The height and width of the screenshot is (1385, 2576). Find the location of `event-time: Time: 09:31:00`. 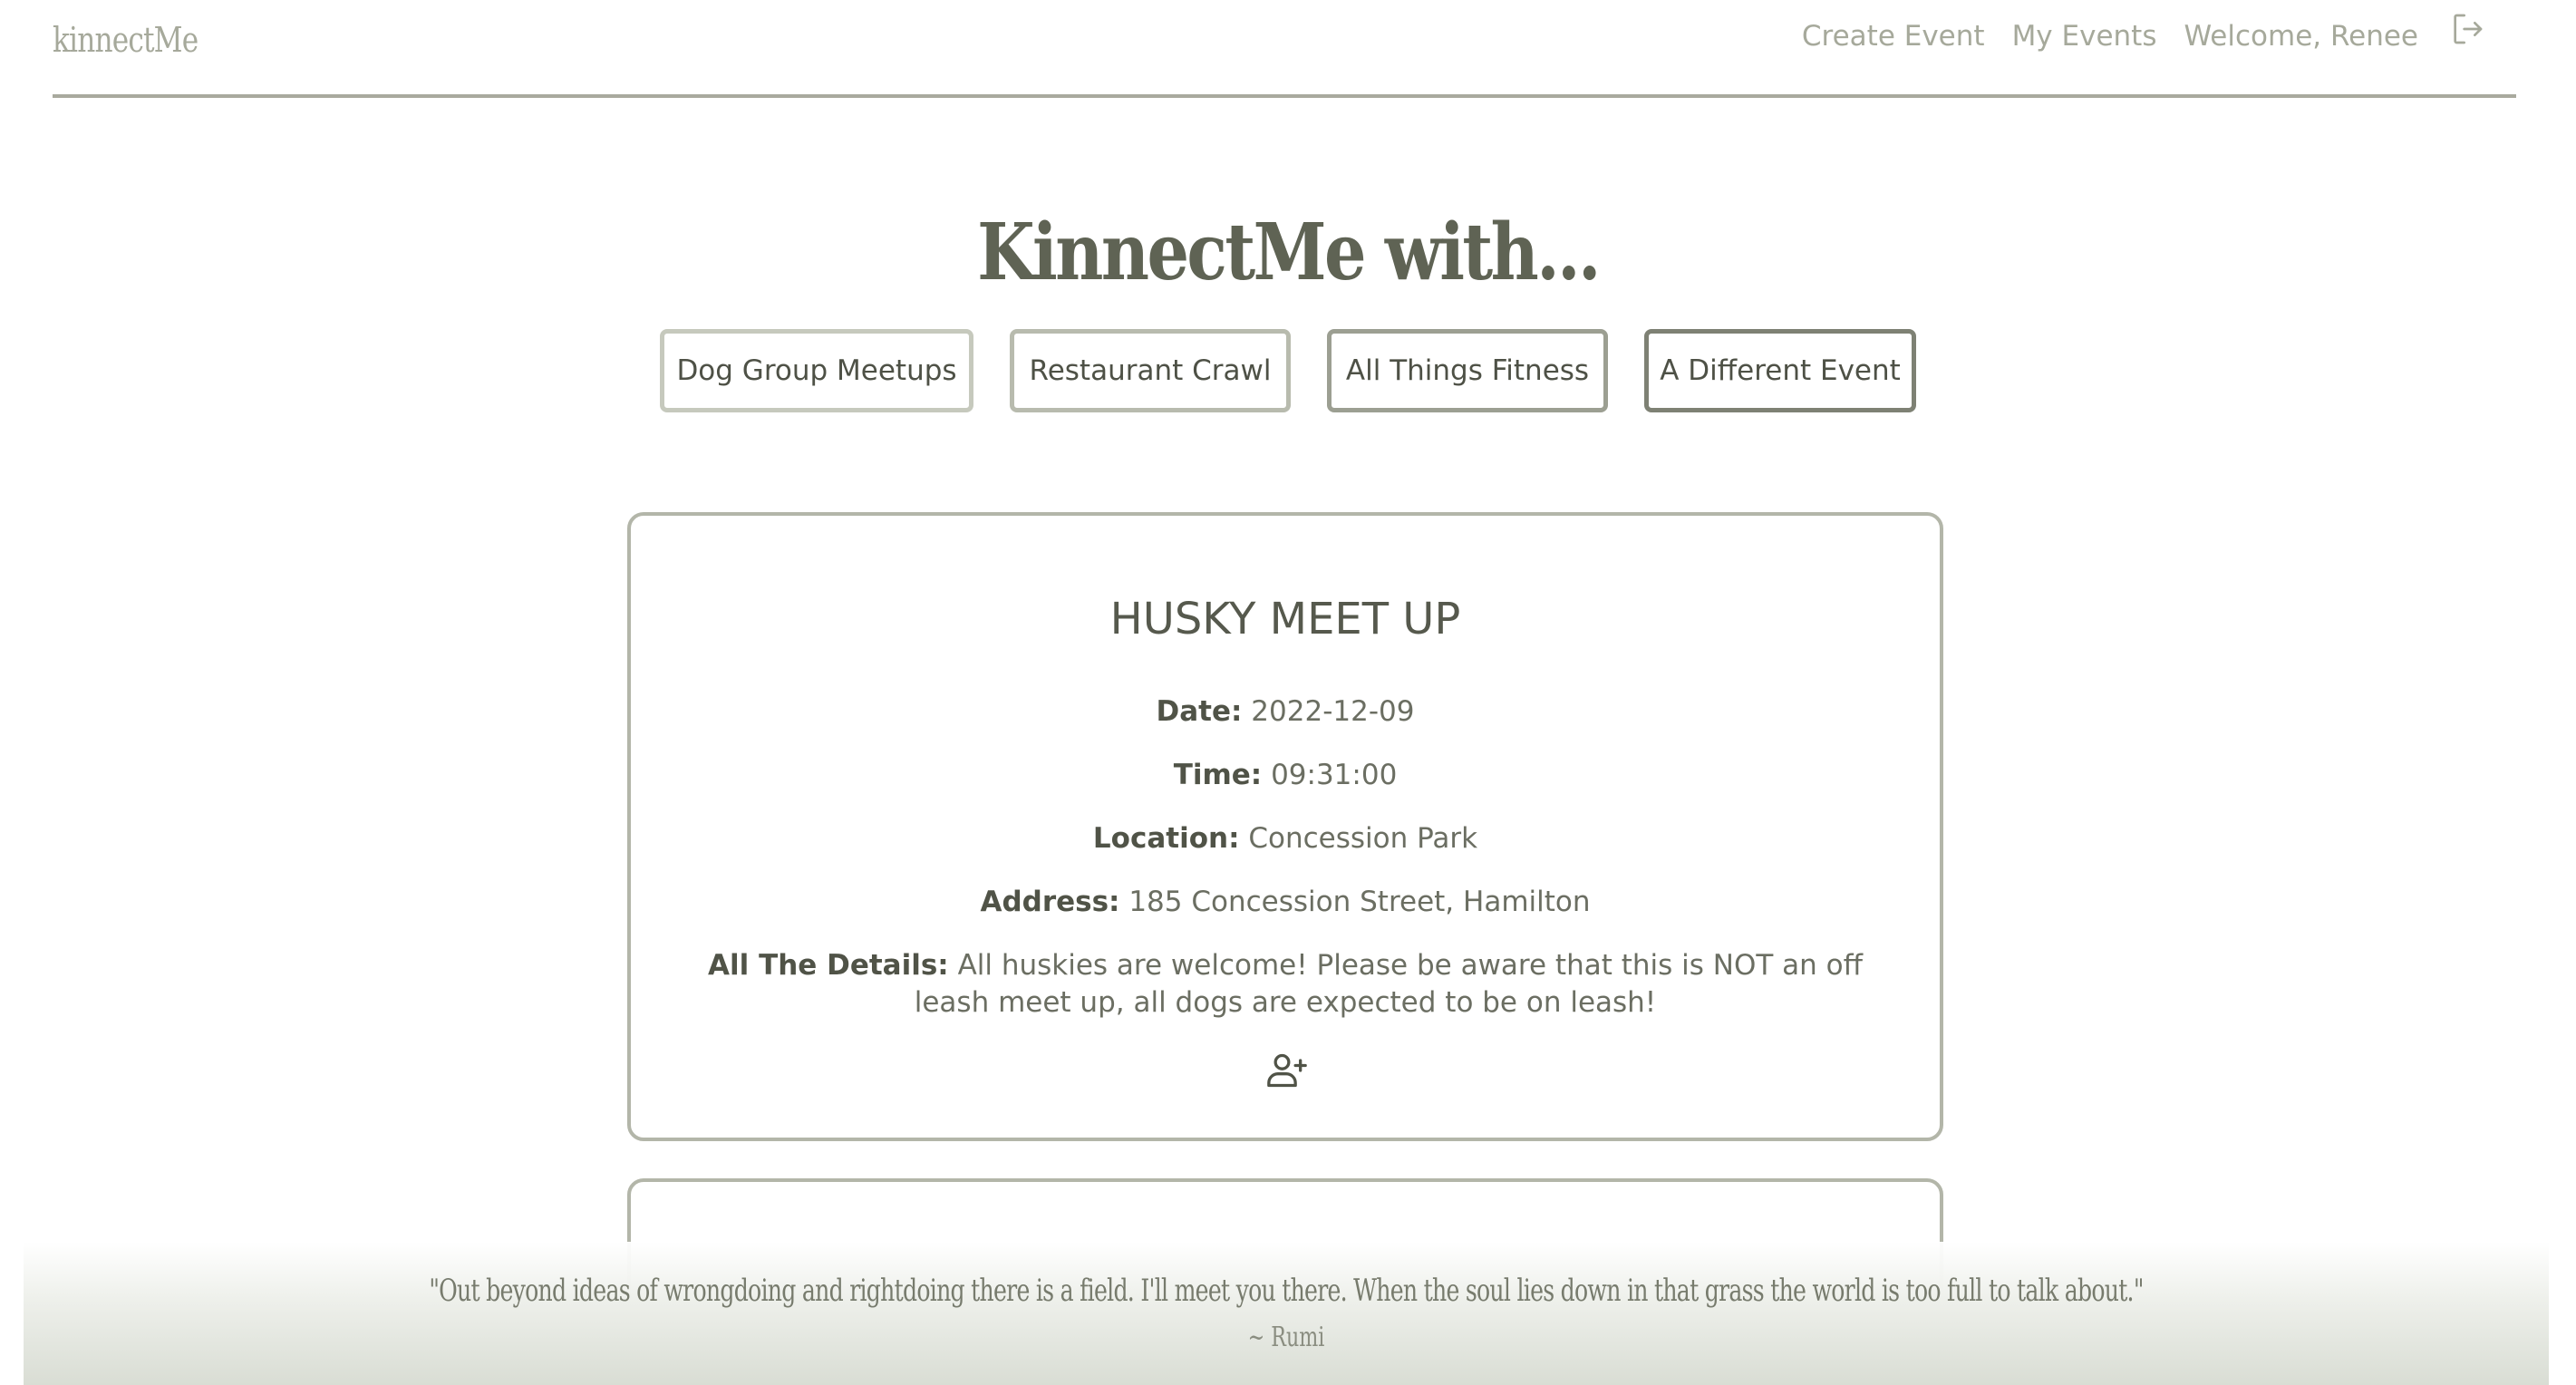

event-time: Time: 09:31:00 is located at coordinates (1285, 775).